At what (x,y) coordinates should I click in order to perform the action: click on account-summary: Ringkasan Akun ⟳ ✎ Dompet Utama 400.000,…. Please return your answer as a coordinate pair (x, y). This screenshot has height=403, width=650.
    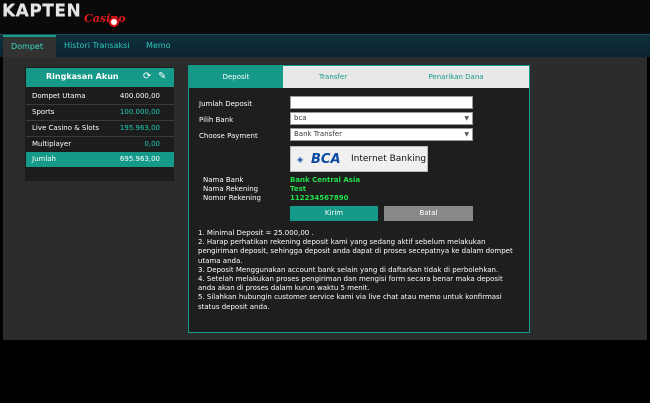
    Looking at the image, I should click on (99, 124).